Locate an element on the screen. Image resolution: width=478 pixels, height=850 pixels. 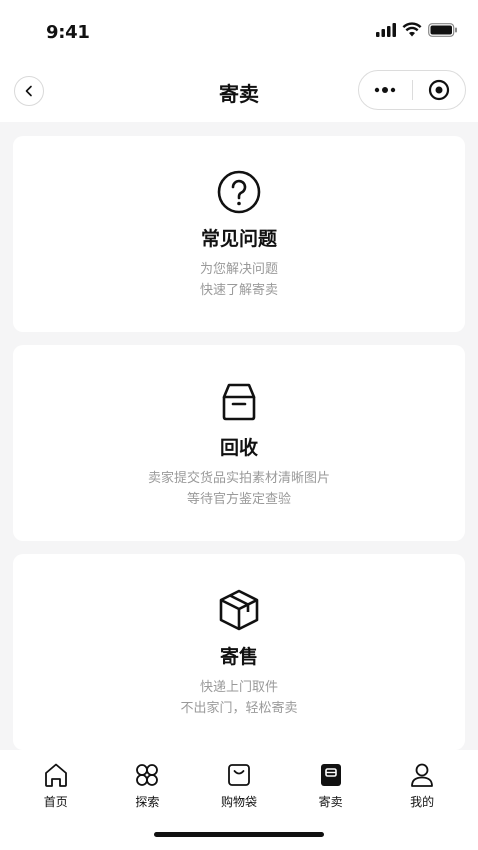
tab-label: 我的 is located at coordinates (422, 802).